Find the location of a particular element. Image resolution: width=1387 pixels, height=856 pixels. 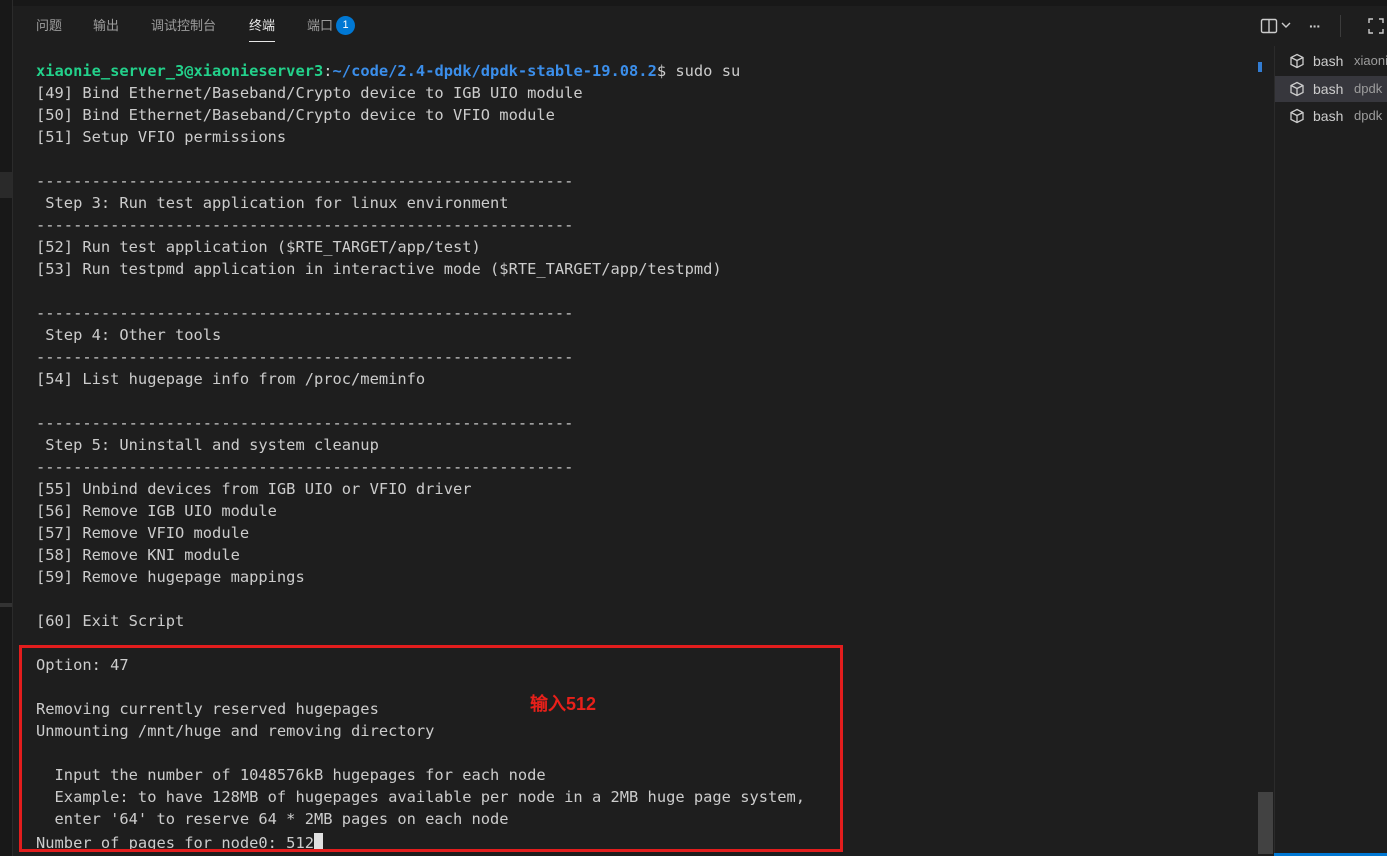

tab-terminal: 终端 is located at coordinates (262, 26).